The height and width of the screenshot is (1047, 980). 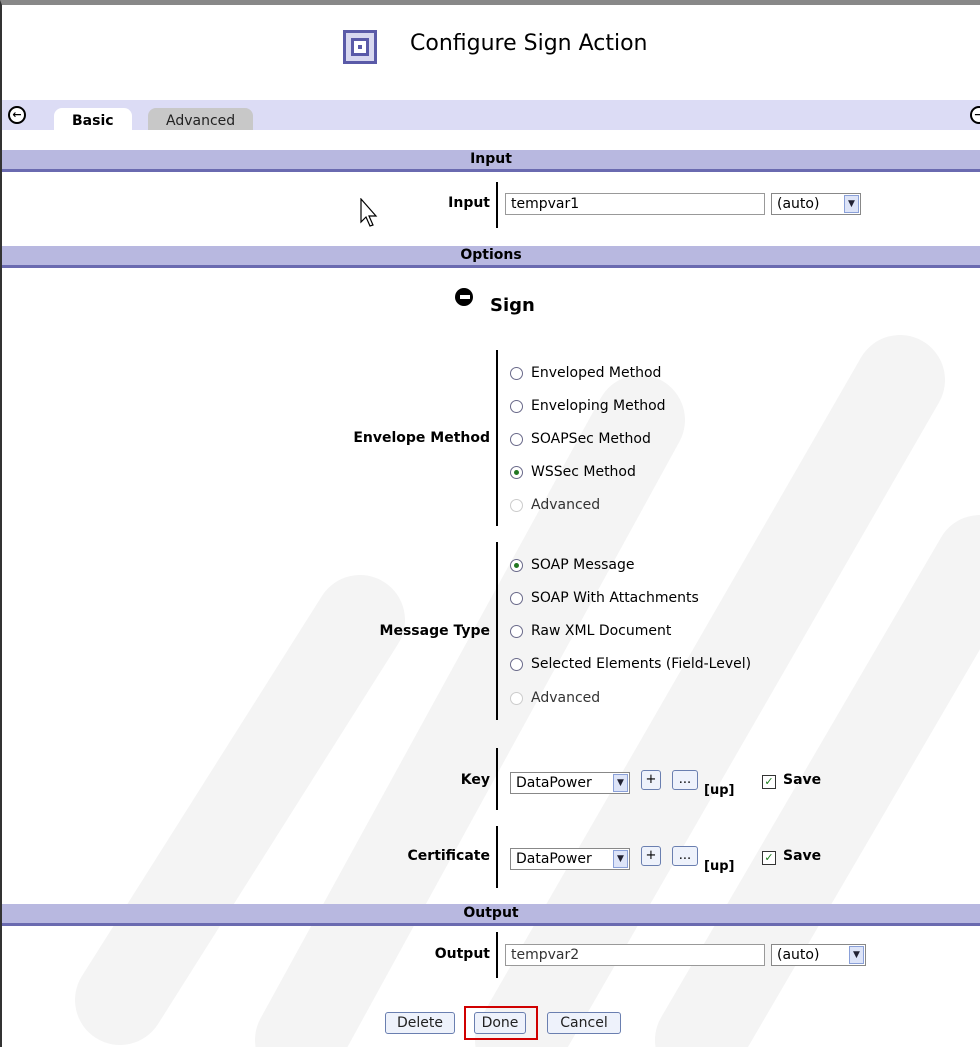 What do you see at coordinates (500, 1023) in the screenshot?
I see `done-button: Done` at bounding box center [500, 1023].